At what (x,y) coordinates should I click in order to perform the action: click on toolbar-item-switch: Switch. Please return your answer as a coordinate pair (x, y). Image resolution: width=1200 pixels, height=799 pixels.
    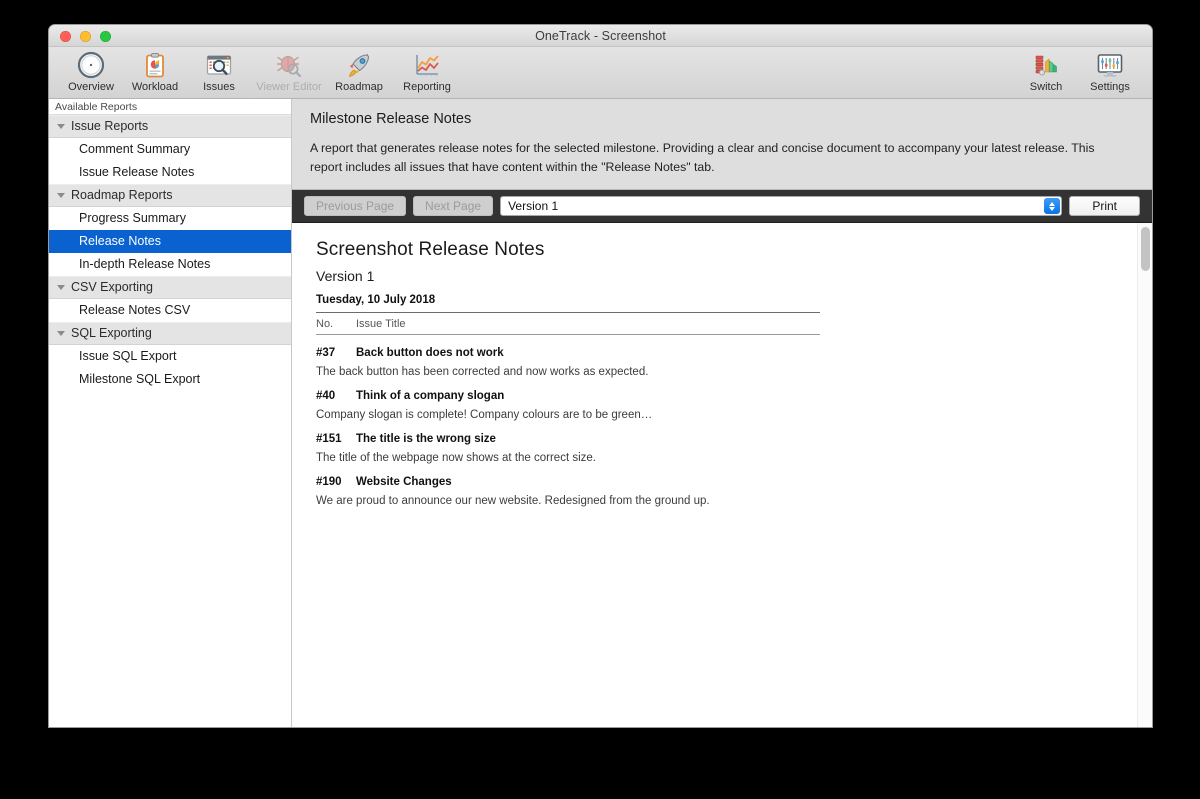
    Looking at the image, I should click on (1046, 71).